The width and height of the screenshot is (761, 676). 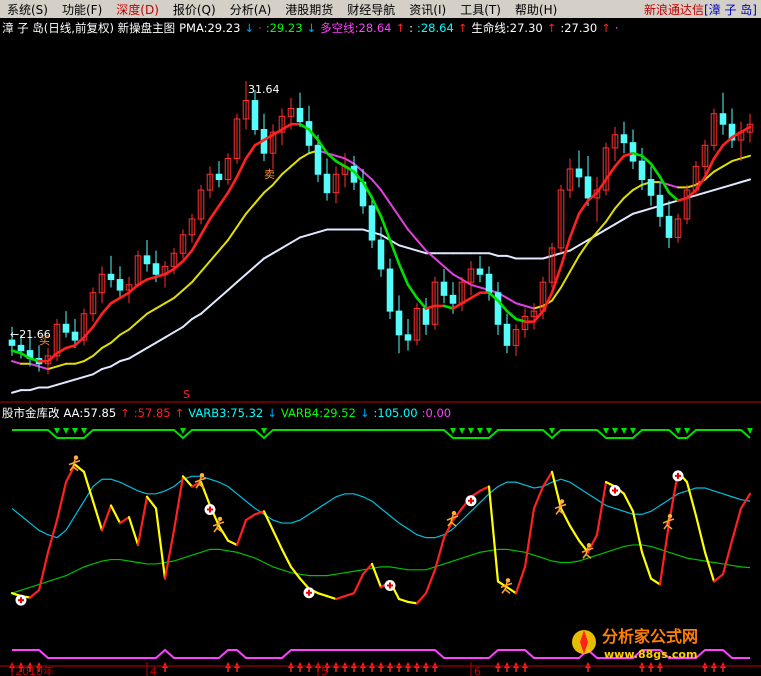 I want to click on ind-title-part-1: AA:57.85, so click(x=90, y=413).